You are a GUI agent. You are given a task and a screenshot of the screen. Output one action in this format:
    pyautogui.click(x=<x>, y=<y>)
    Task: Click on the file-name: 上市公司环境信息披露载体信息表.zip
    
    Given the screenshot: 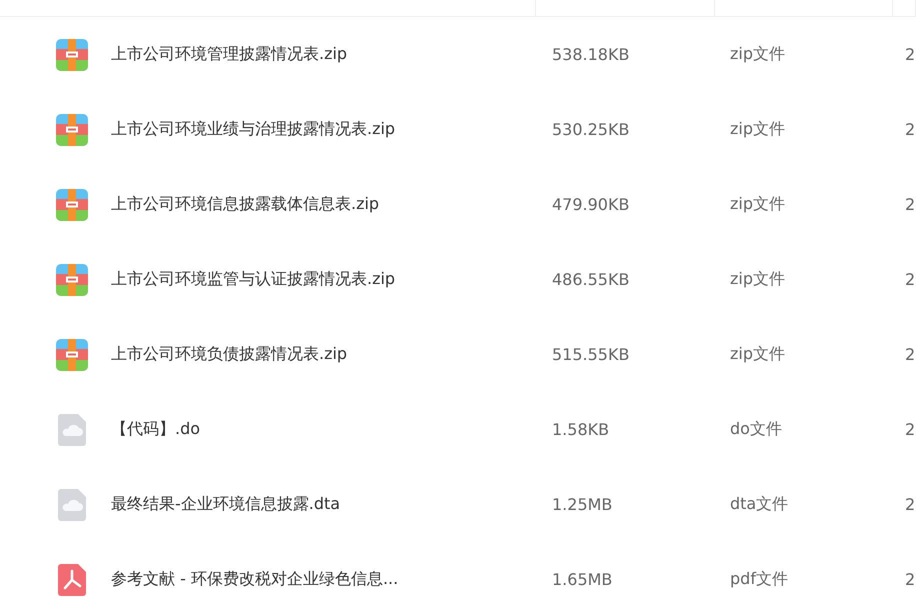 What is the action you would take?
    pyautogui.click(x=245, y=204)
    